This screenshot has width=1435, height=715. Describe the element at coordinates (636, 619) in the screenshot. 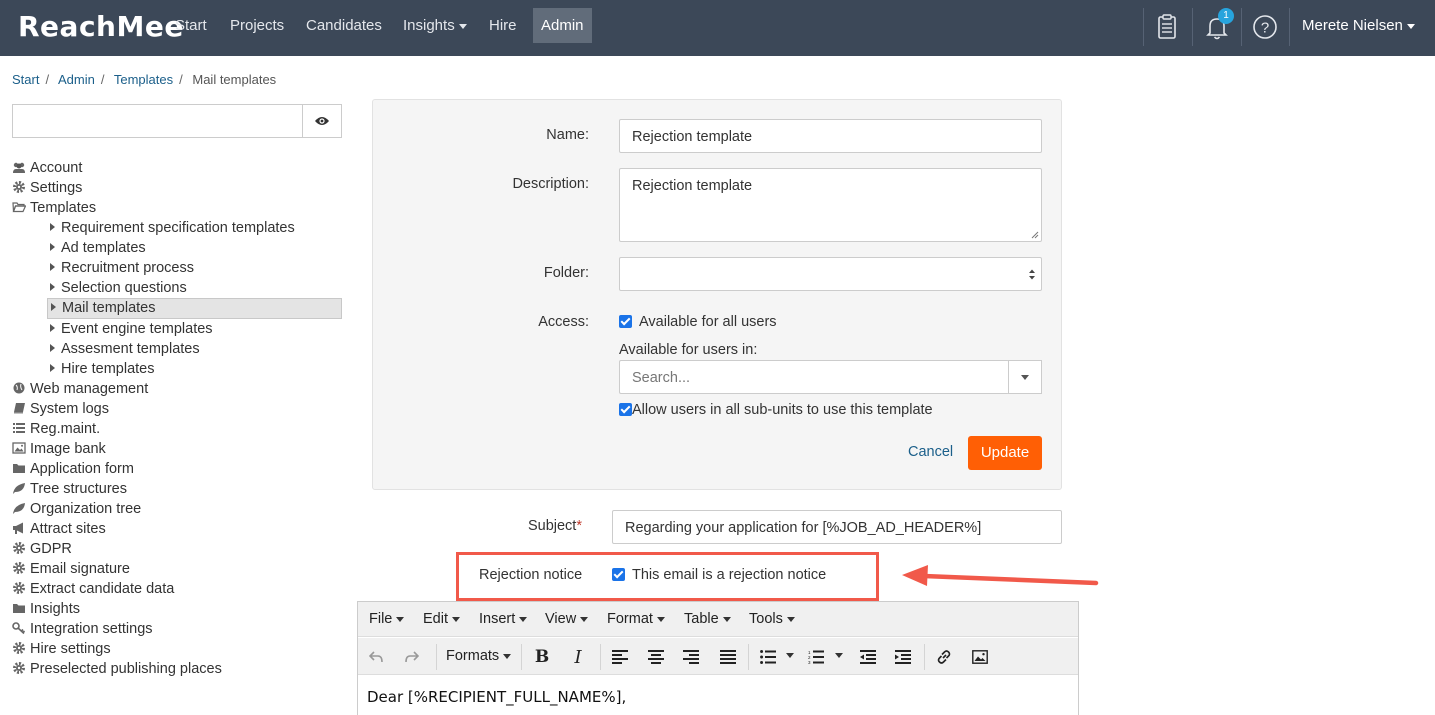

I see `editor-menu-format: Format` at that location.